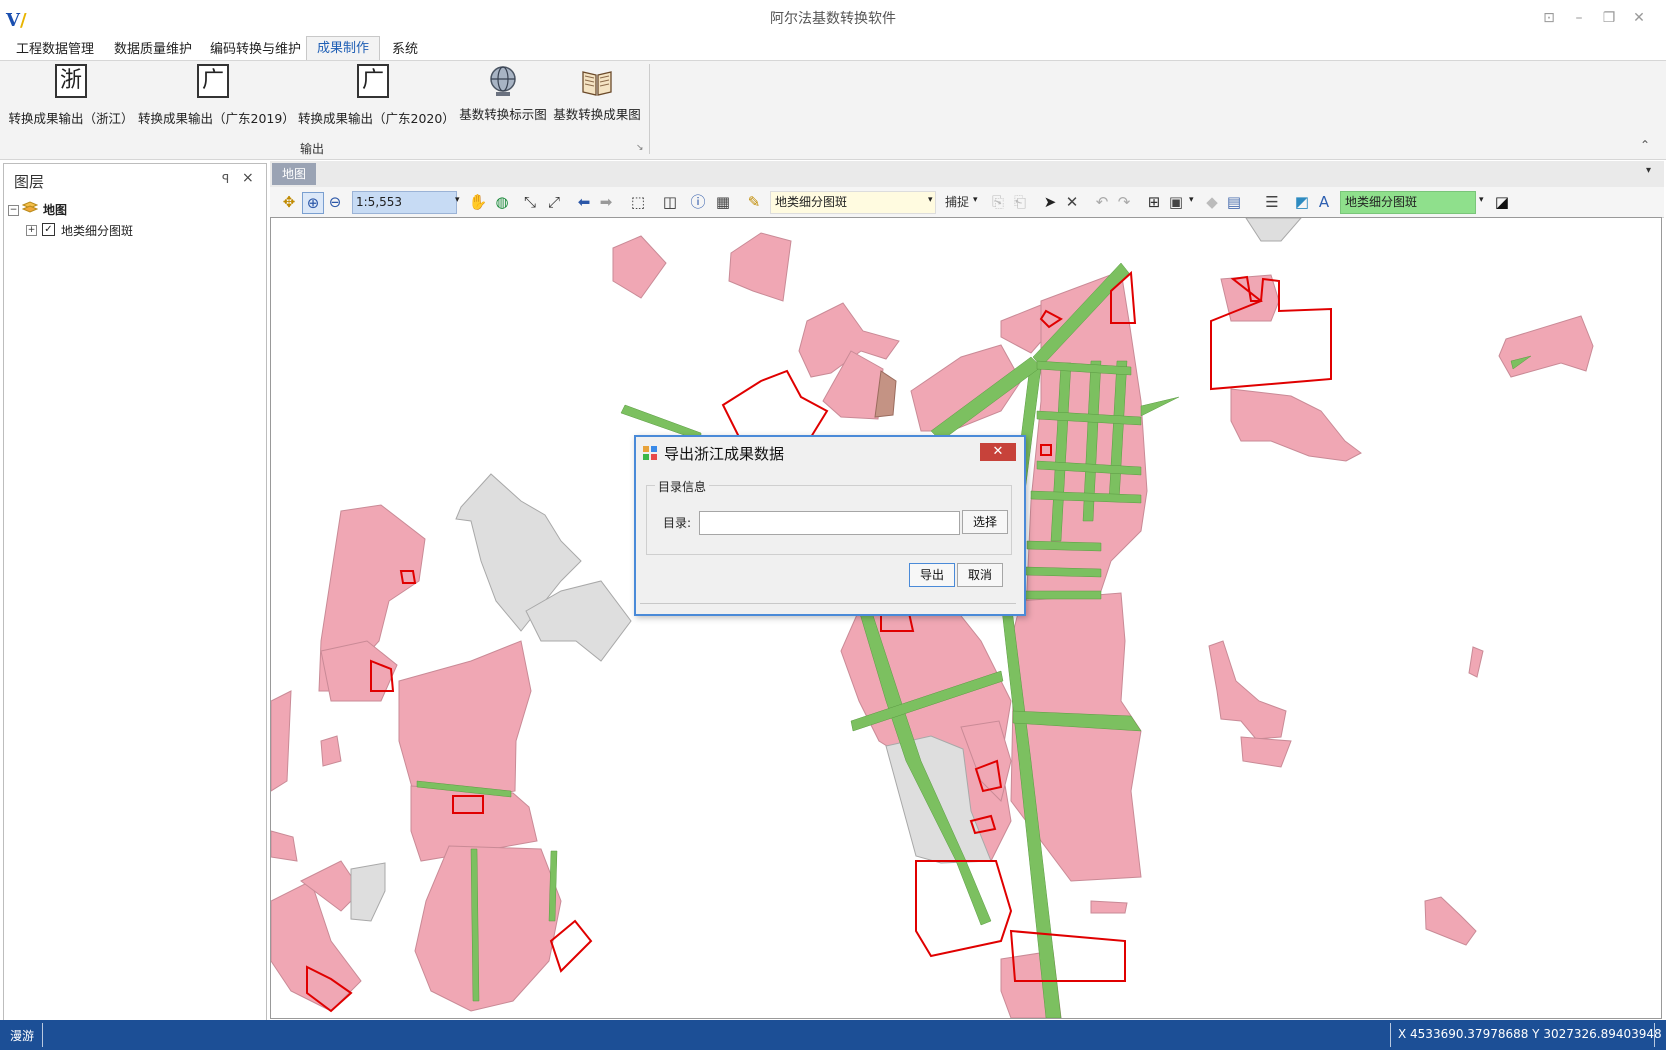 The image size is (1666, 1057). I want to click on dialog-close-button: ✕, so click(998, 452).